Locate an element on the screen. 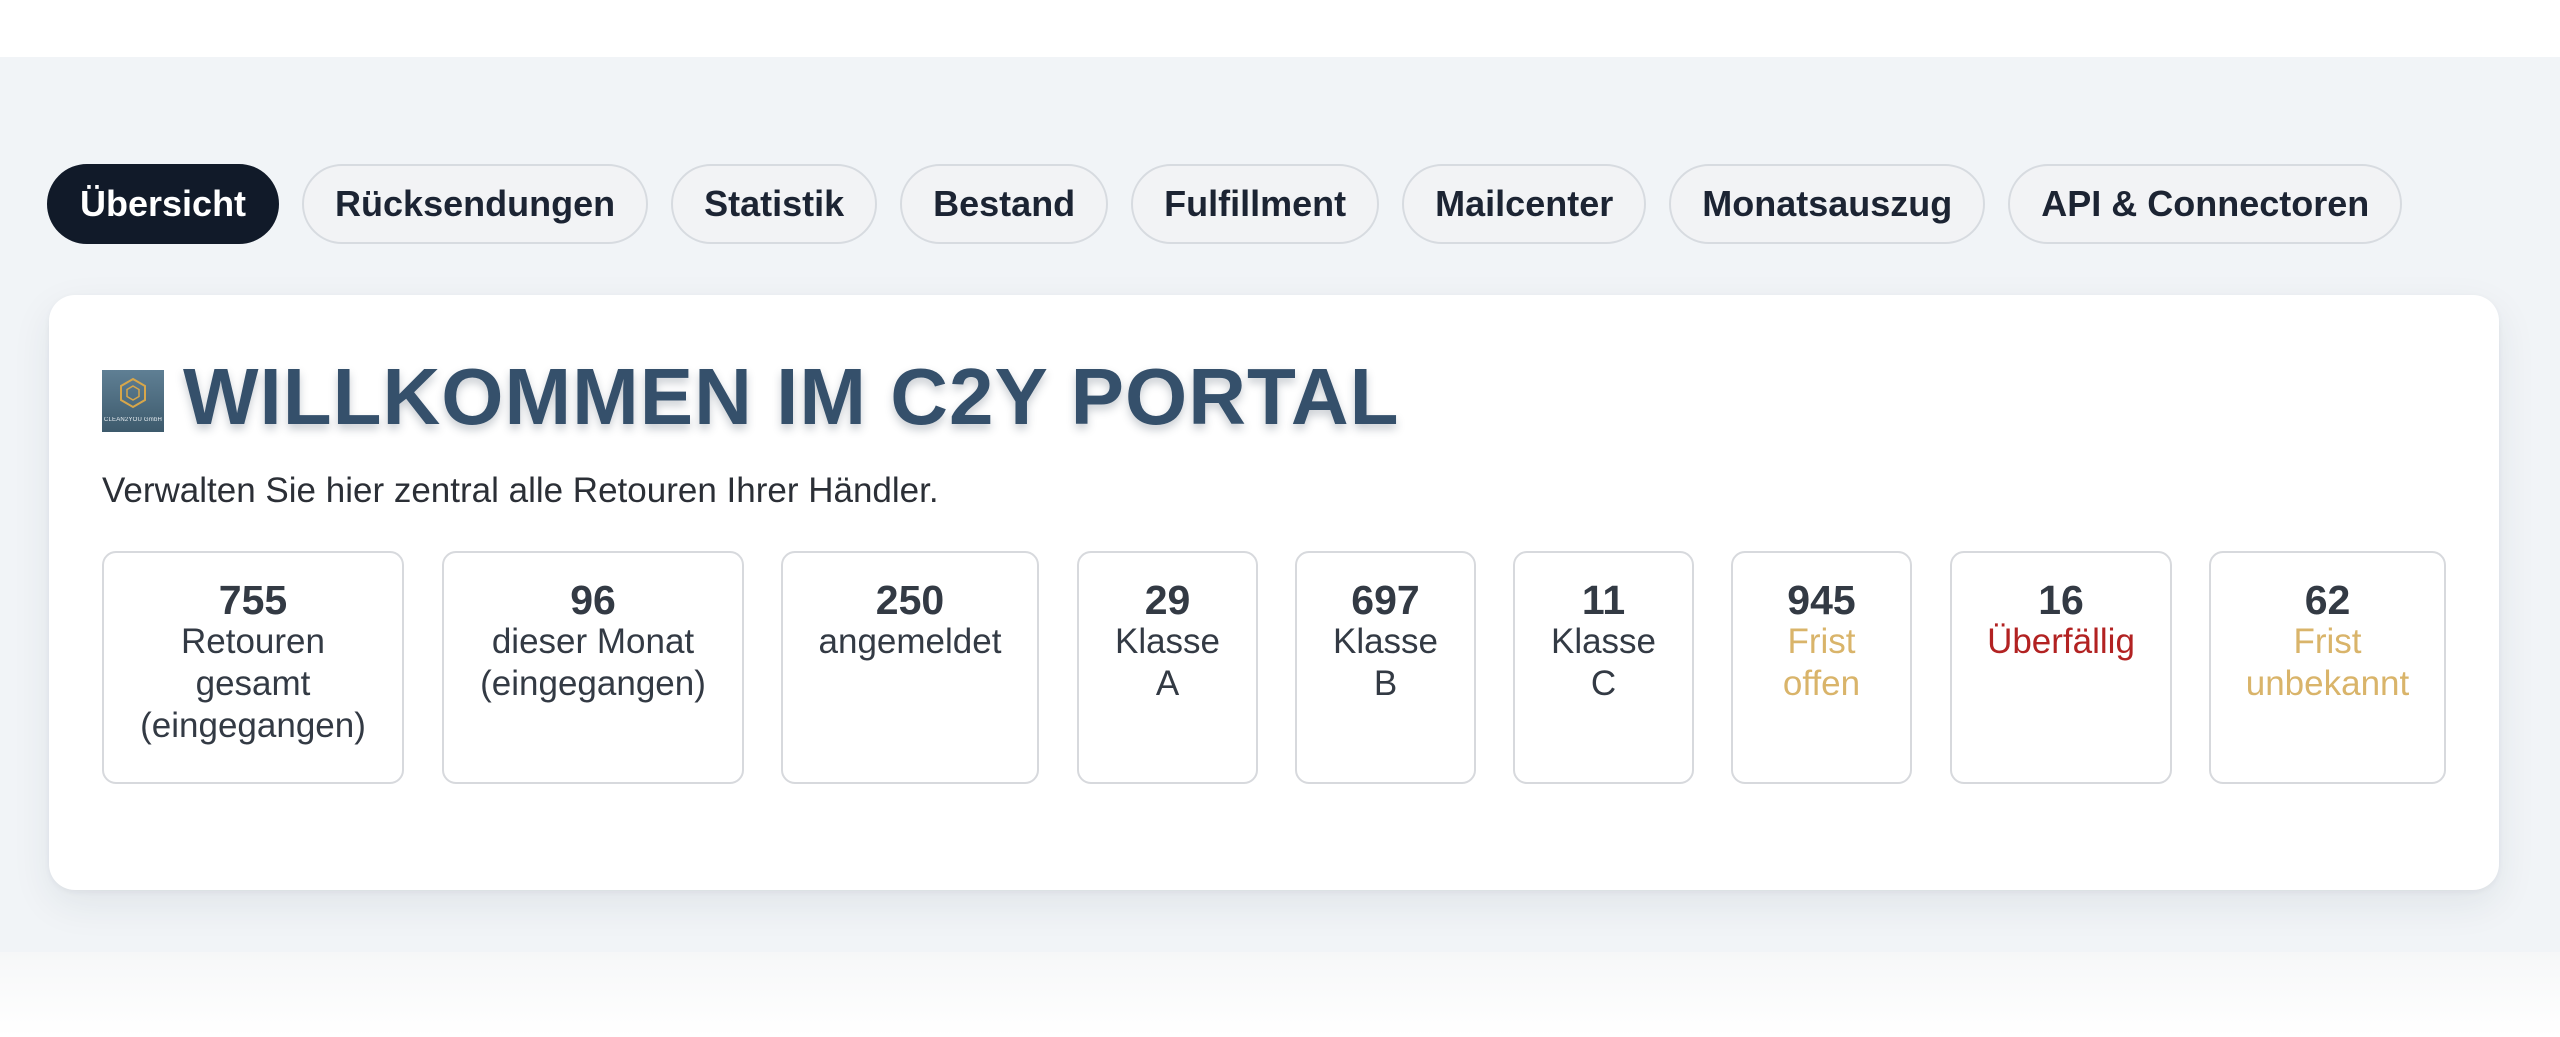 The image size is (2560, 1037). stat-label: Klasse B is located at coordinates (1385, 662).